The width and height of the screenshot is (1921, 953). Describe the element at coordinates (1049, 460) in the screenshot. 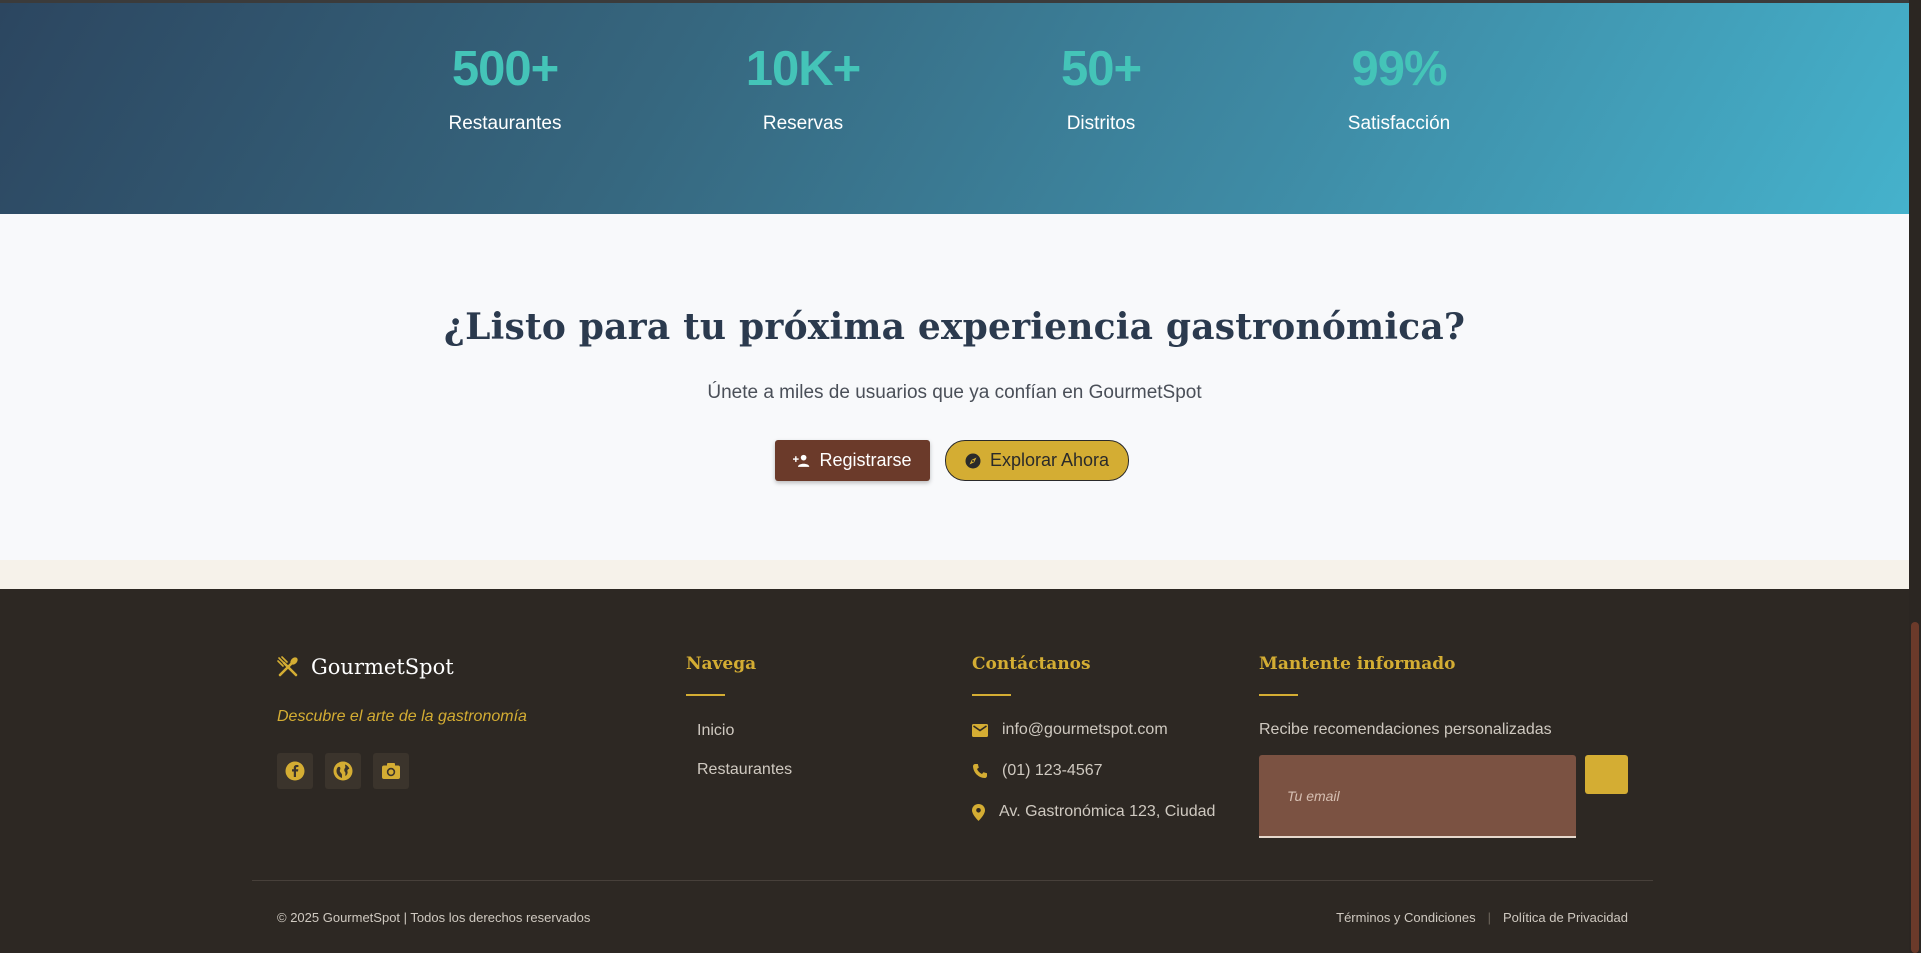

I see `explore-label: Explorar Ahora` at that location.